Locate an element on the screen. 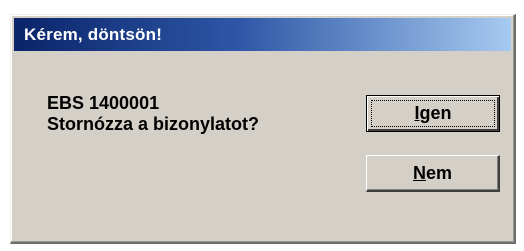 The height and width of the screenshot is (251, 524). no-button: Nem is located at coordinates (433, 173).